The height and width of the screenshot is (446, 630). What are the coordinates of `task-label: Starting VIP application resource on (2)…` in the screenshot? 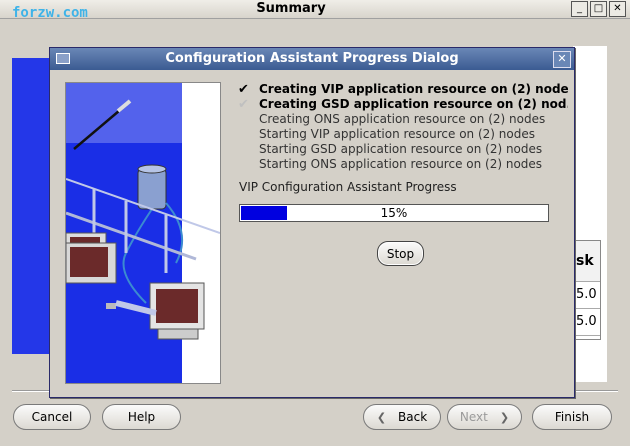 It's located at (397, 134).